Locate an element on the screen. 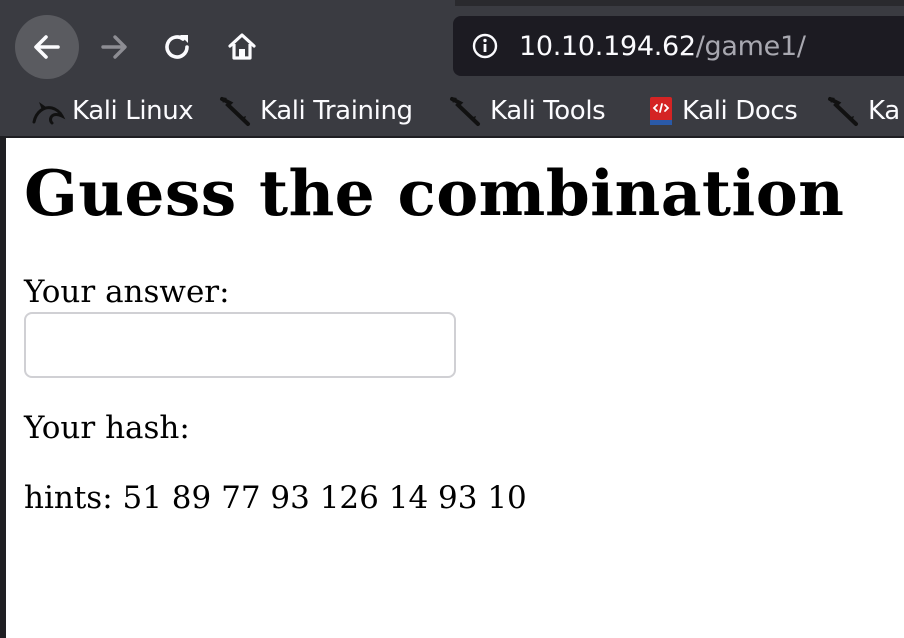 This screenshot has height=638, width=904. home-icon is located at coordinates (242, 46).